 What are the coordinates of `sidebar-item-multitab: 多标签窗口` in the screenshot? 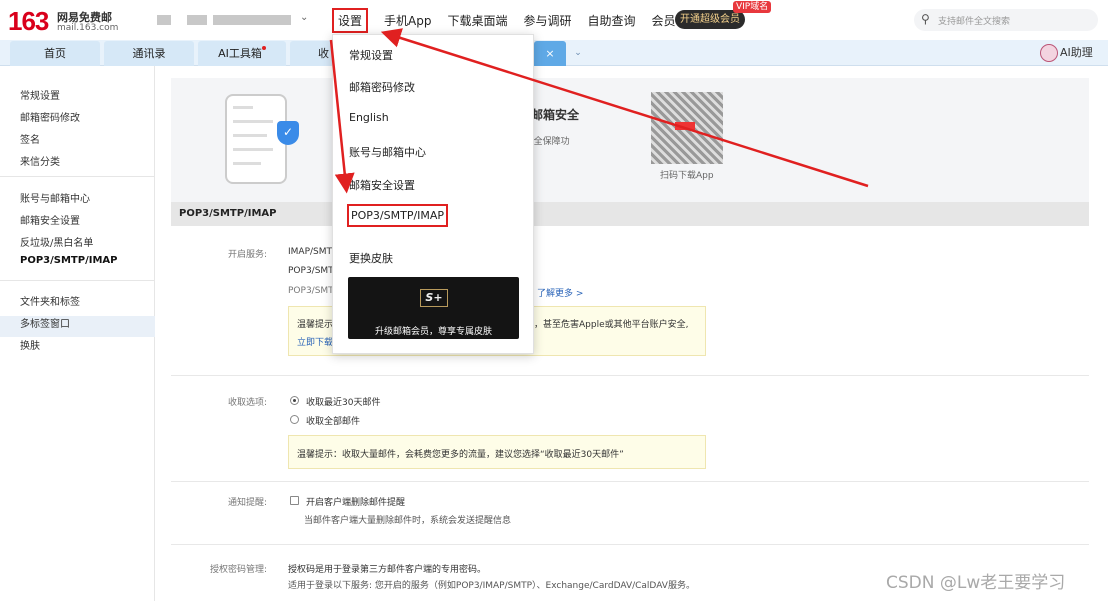 It's located at (45, 322).